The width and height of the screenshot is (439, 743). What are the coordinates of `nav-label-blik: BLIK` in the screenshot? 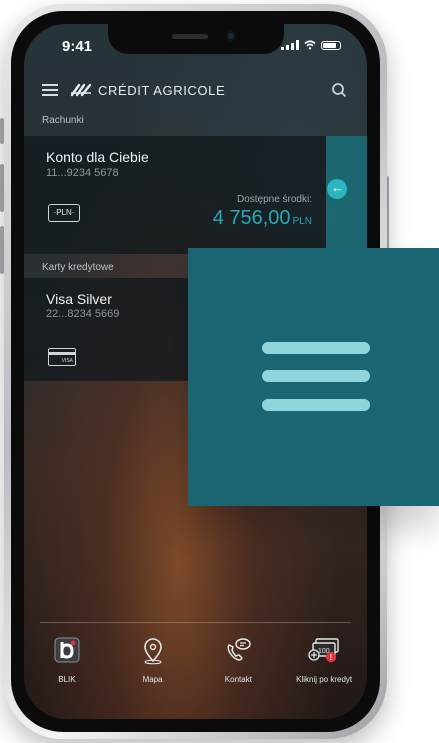 It's located at (67, 679).